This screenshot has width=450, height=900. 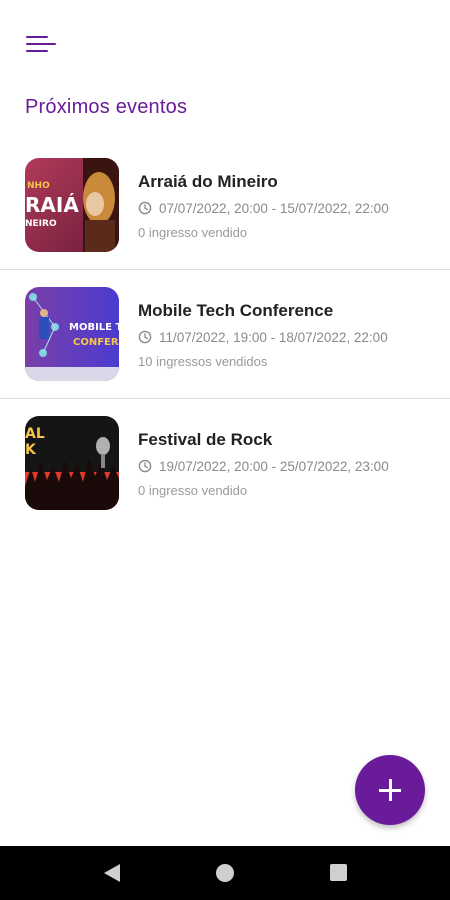 I want to click on svg-text: NHO, so click(x=38, y=186).